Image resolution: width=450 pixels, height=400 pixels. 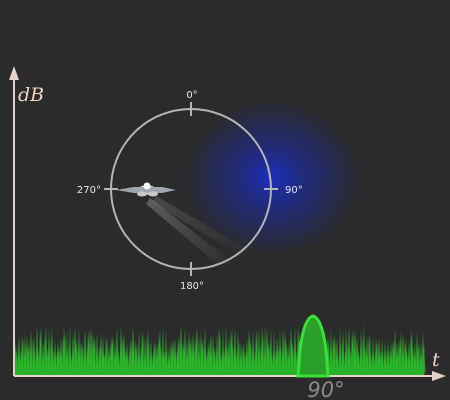 What do you see at coordinates (146, 189) in the screenshot?
I see `airplane-icon` at bounding box center [146, 189].